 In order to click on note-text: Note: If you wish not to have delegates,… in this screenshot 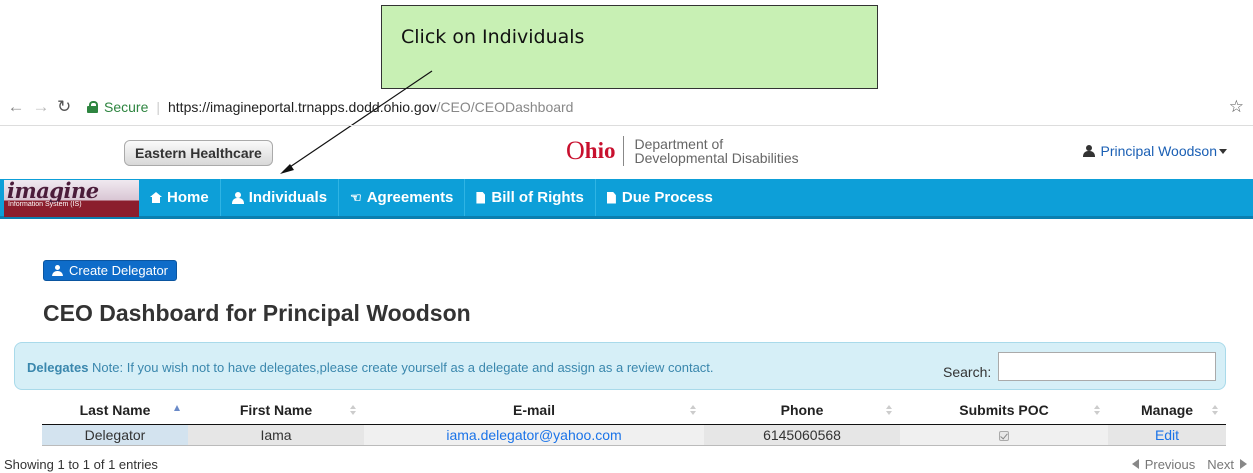, I will do `click(401, 367)`.